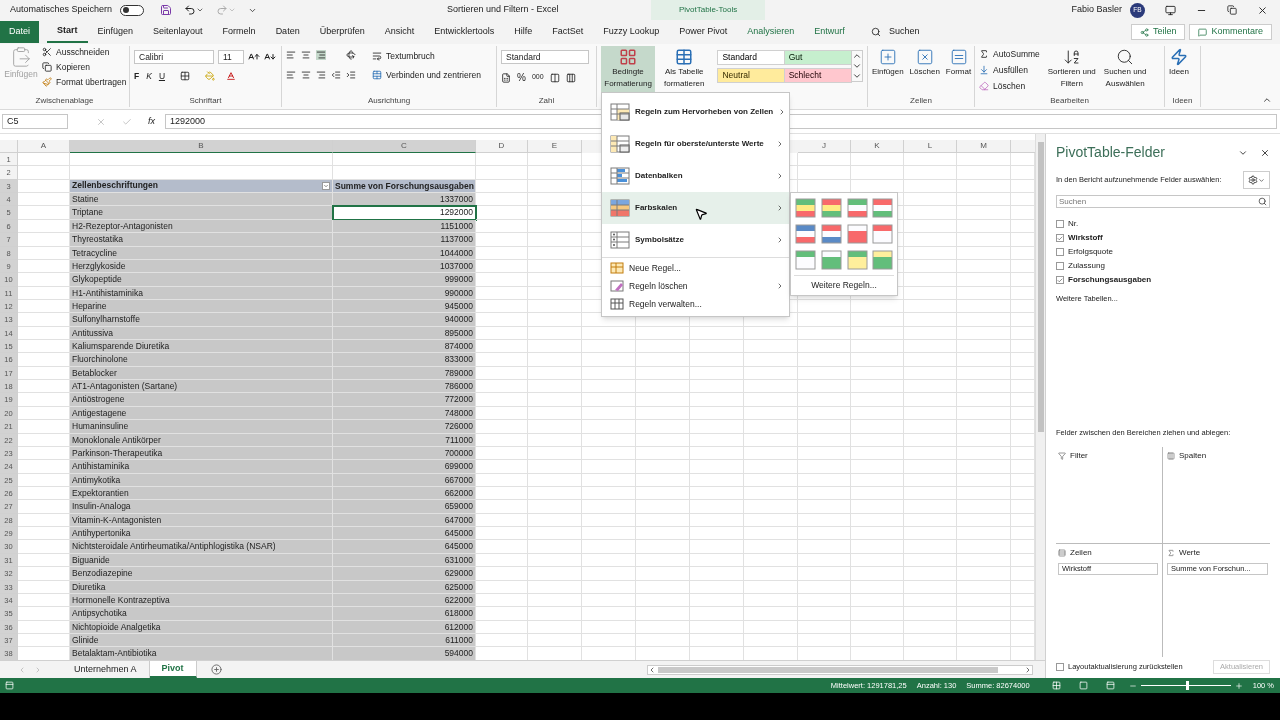 This screenshot has height=720, width=1280. What do you see at coordinates (817, 75) in the screenshot?
I see `cell-style: Schlecht` at bounding box center [817, 75].